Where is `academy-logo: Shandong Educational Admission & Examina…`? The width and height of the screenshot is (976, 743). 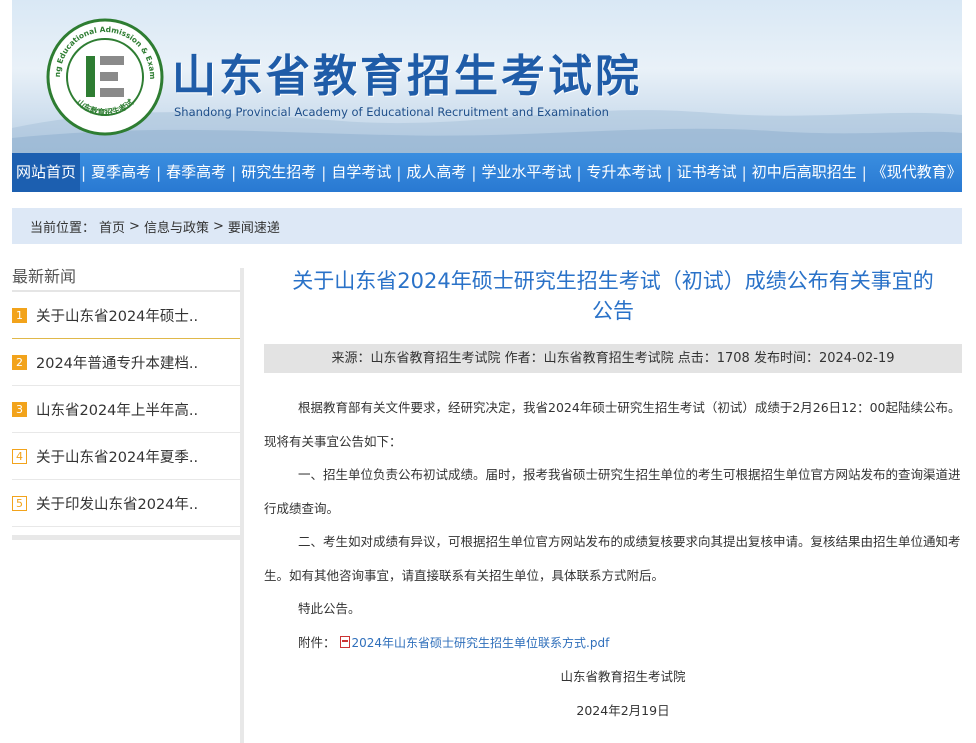
academy-logo: Shandong Educational Admission & Examina… is located at coordinates (105, 77).